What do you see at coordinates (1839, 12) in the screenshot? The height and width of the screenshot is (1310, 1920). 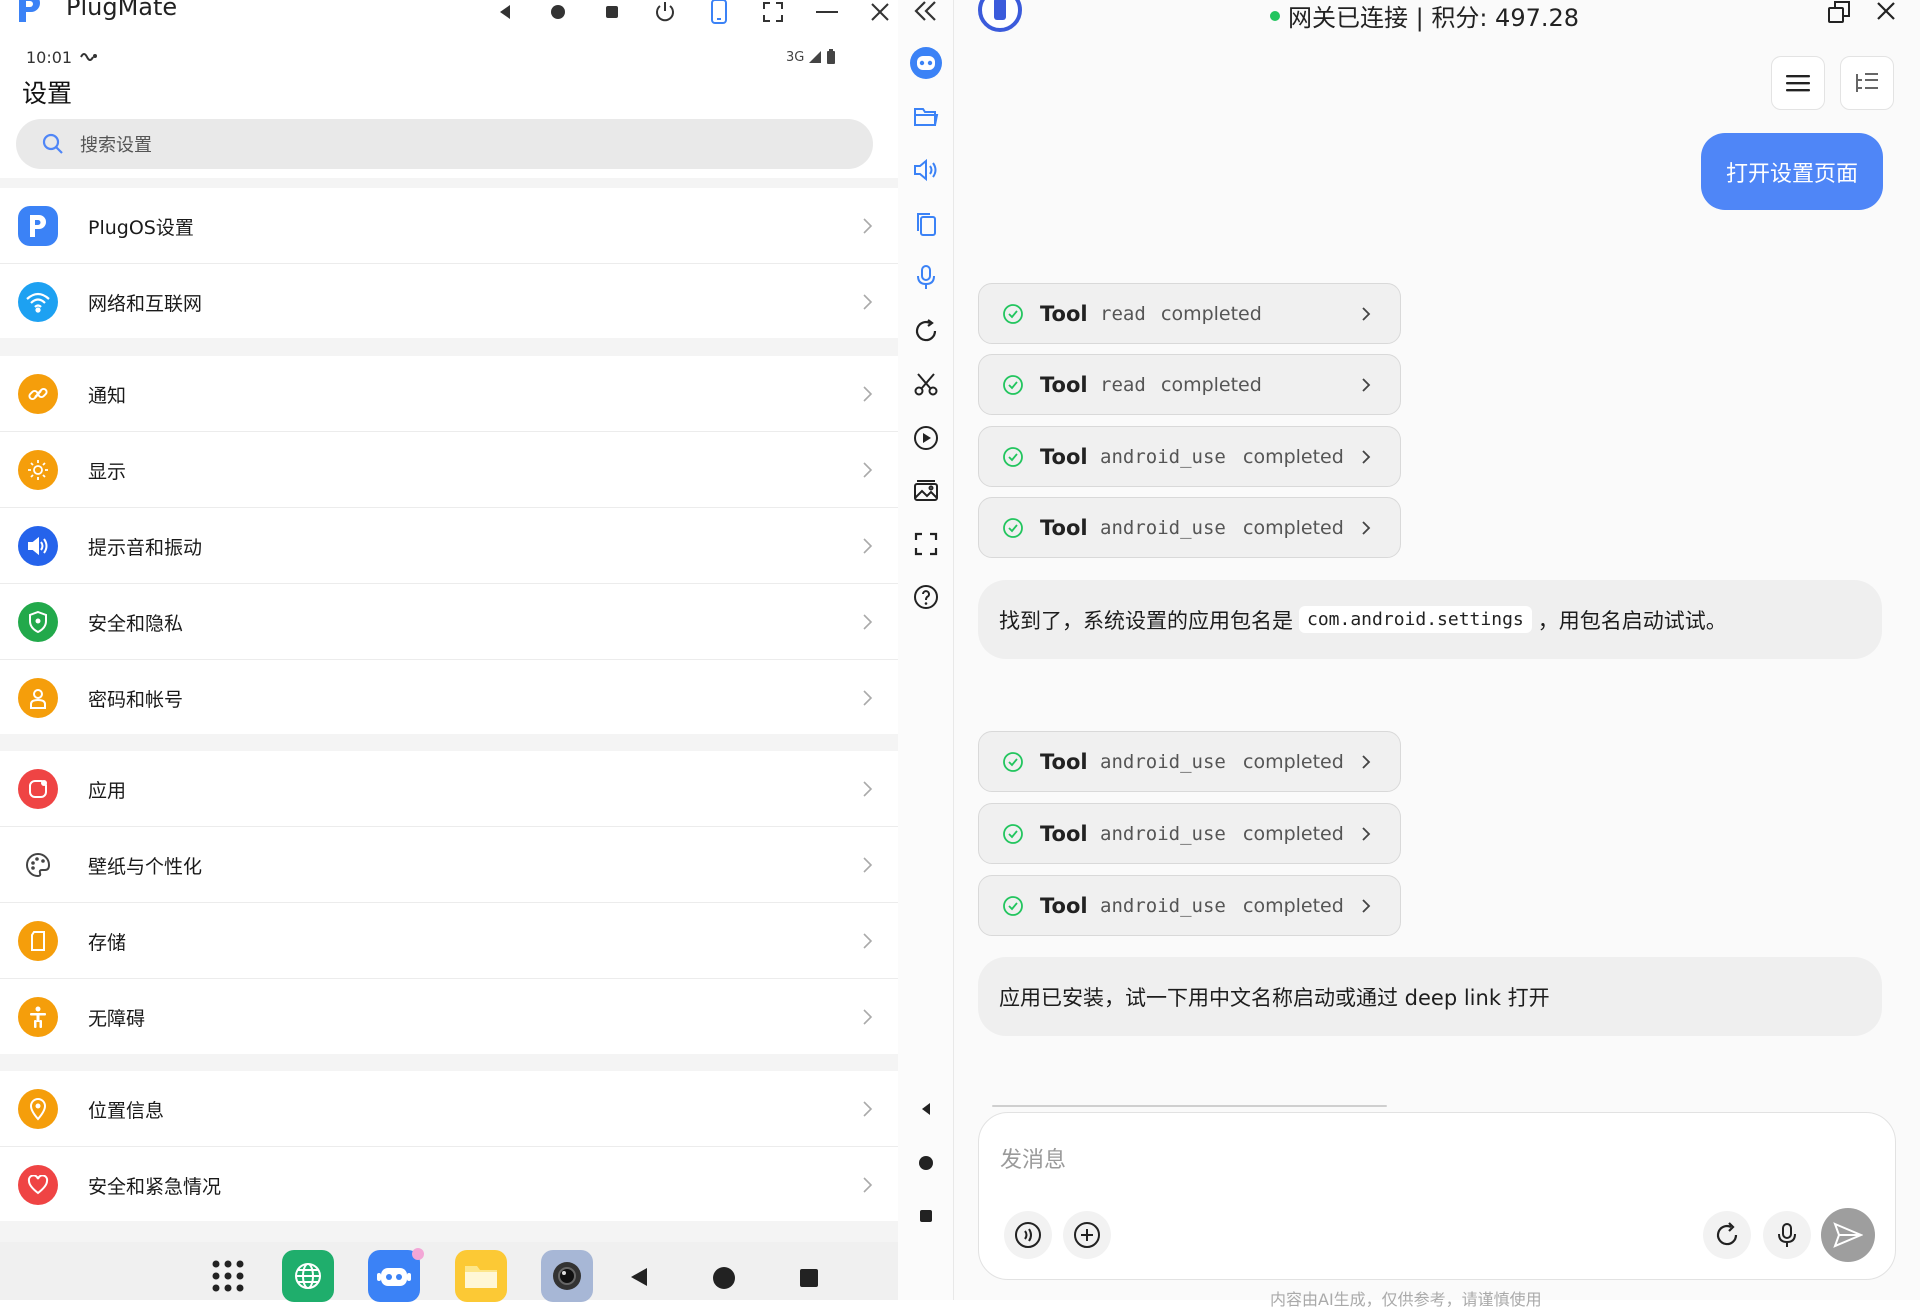 I see `popout-window-icon` at bounding box center [1839, 12].